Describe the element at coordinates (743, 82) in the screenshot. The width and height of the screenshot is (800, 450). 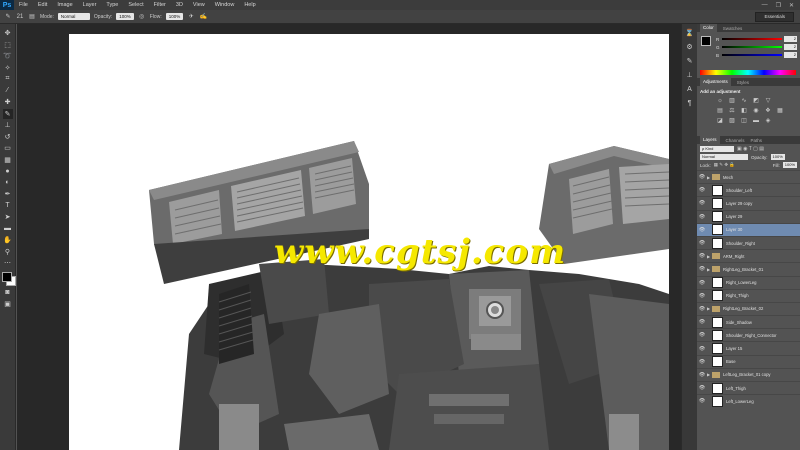
I see `tab-styles: Styles` at that location.